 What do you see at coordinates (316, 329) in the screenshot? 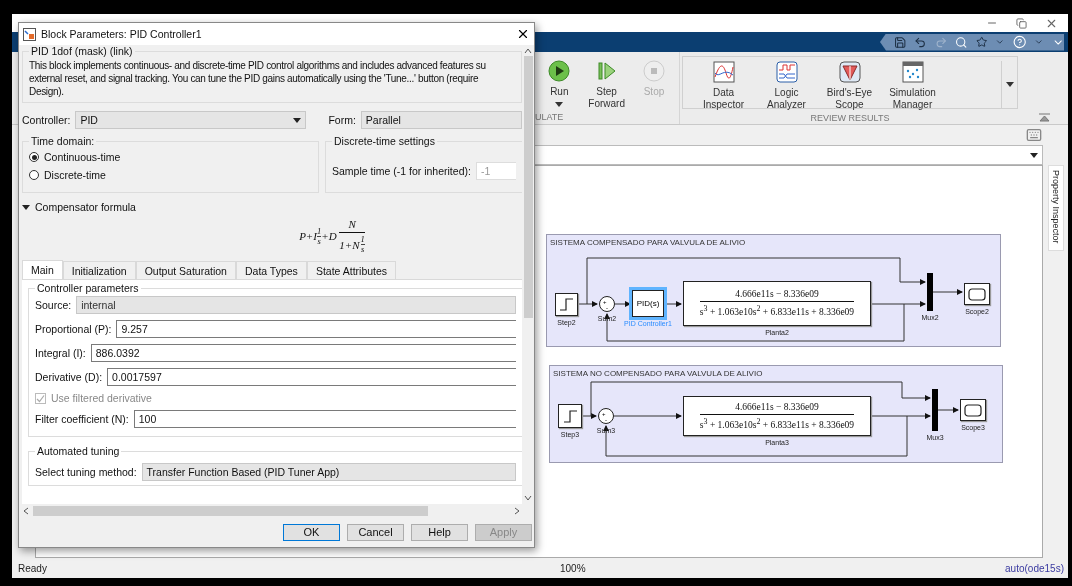
I see `input-field: 9.257` at bounding box center [316, 329].